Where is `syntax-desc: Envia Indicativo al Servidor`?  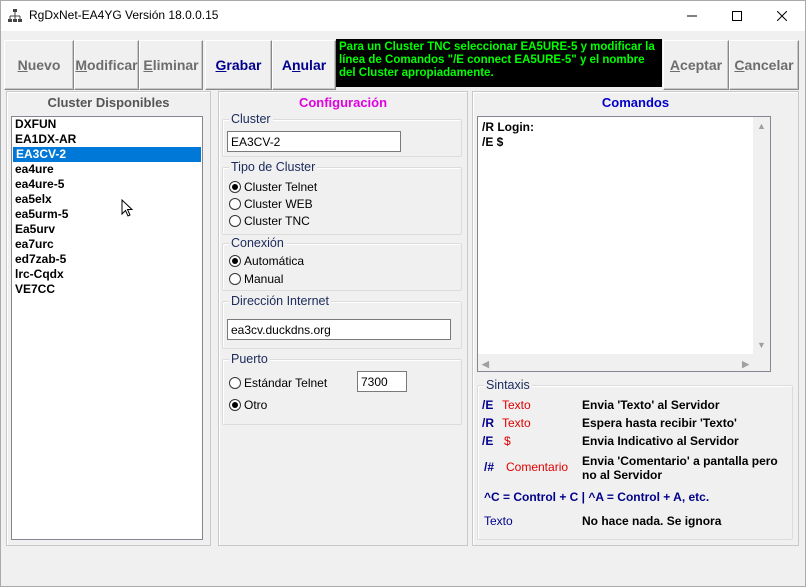 syntax-desc: Envia Indicativo al Servidor is located at coordinates (660, 441).